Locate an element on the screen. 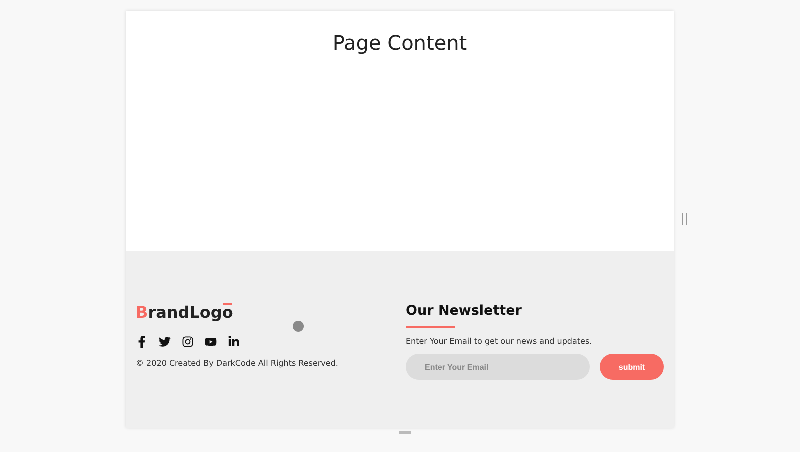 This screenshot has height=452, width=800. brand-logo: BrandLogo is located at coordinates (185, 312).